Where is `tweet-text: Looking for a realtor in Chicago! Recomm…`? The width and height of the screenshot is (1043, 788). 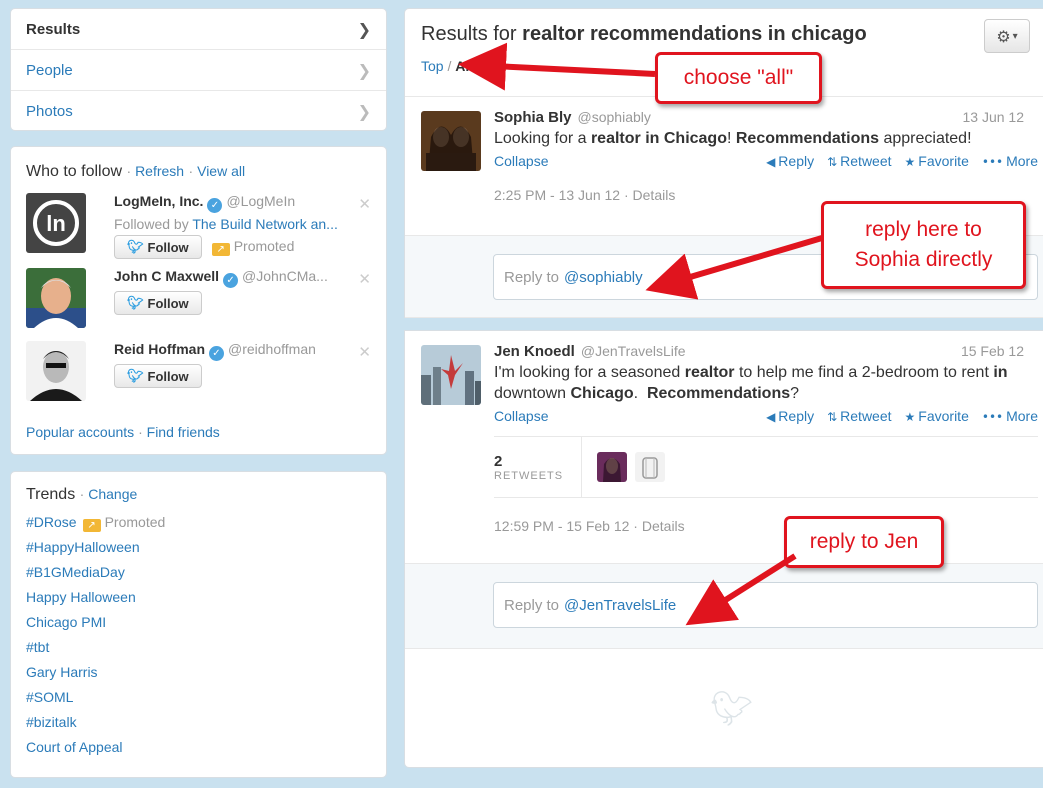 tweet-text: Looking for a realtor in Chicago! Recomm… is located at coordinates (766, 138).